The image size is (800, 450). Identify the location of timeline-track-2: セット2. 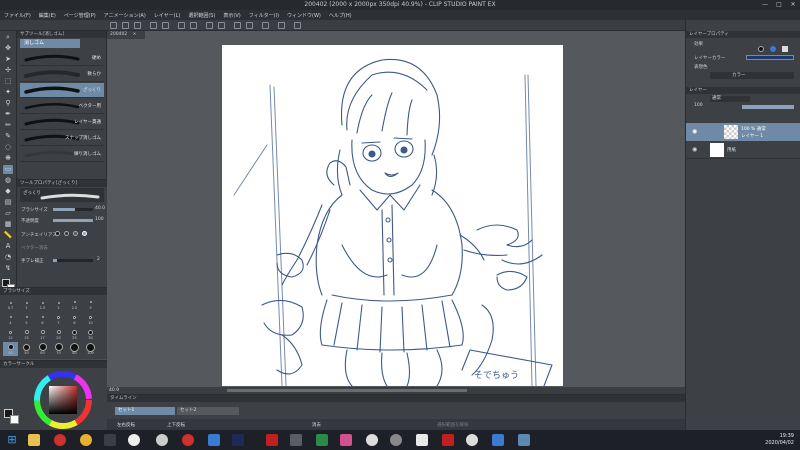
(208, 411).